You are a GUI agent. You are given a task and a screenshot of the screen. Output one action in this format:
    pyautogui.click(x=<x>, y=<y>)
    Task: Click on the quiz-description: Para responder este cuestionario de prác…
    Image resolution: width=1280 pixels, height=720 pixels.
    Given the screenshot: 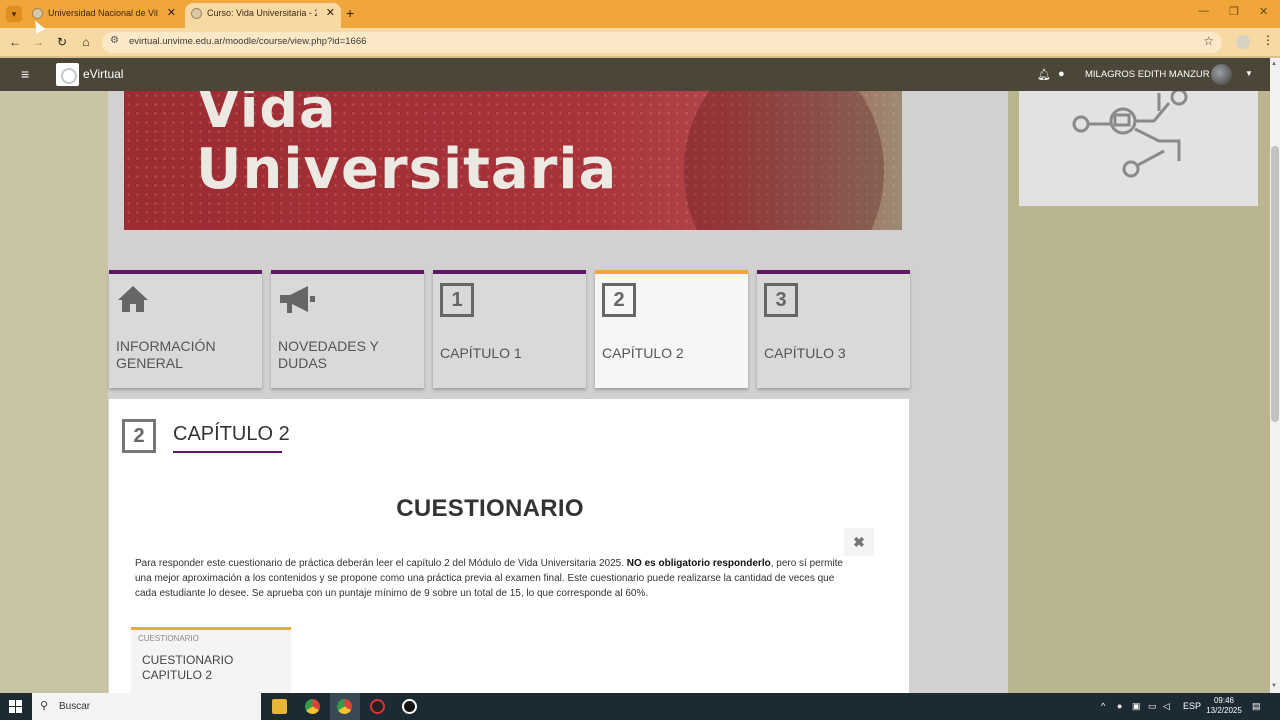 What is the action you would take?
    pyautogui.click(x=490, y=578)
    